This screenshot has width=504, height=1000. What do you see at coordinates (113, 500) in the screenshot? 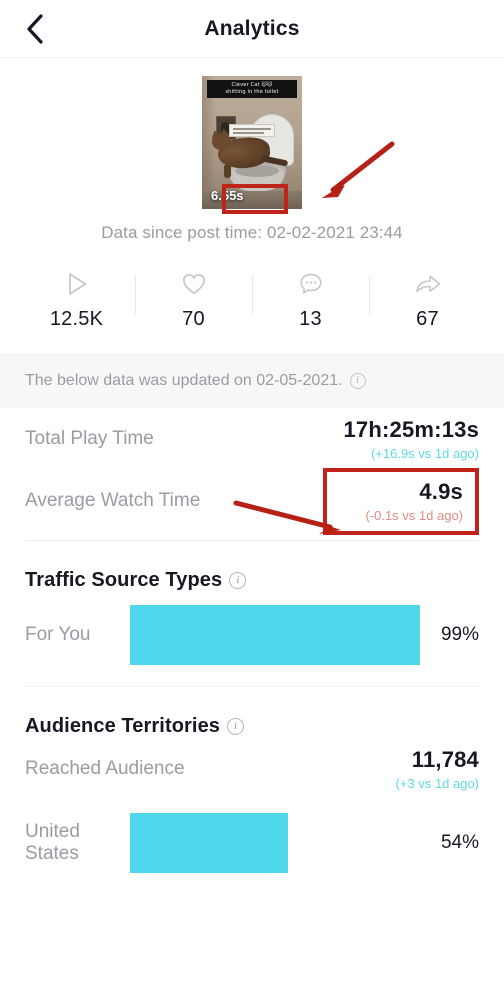
I see `metric-label: Average Watch Time` at bounding box center [113, 500].